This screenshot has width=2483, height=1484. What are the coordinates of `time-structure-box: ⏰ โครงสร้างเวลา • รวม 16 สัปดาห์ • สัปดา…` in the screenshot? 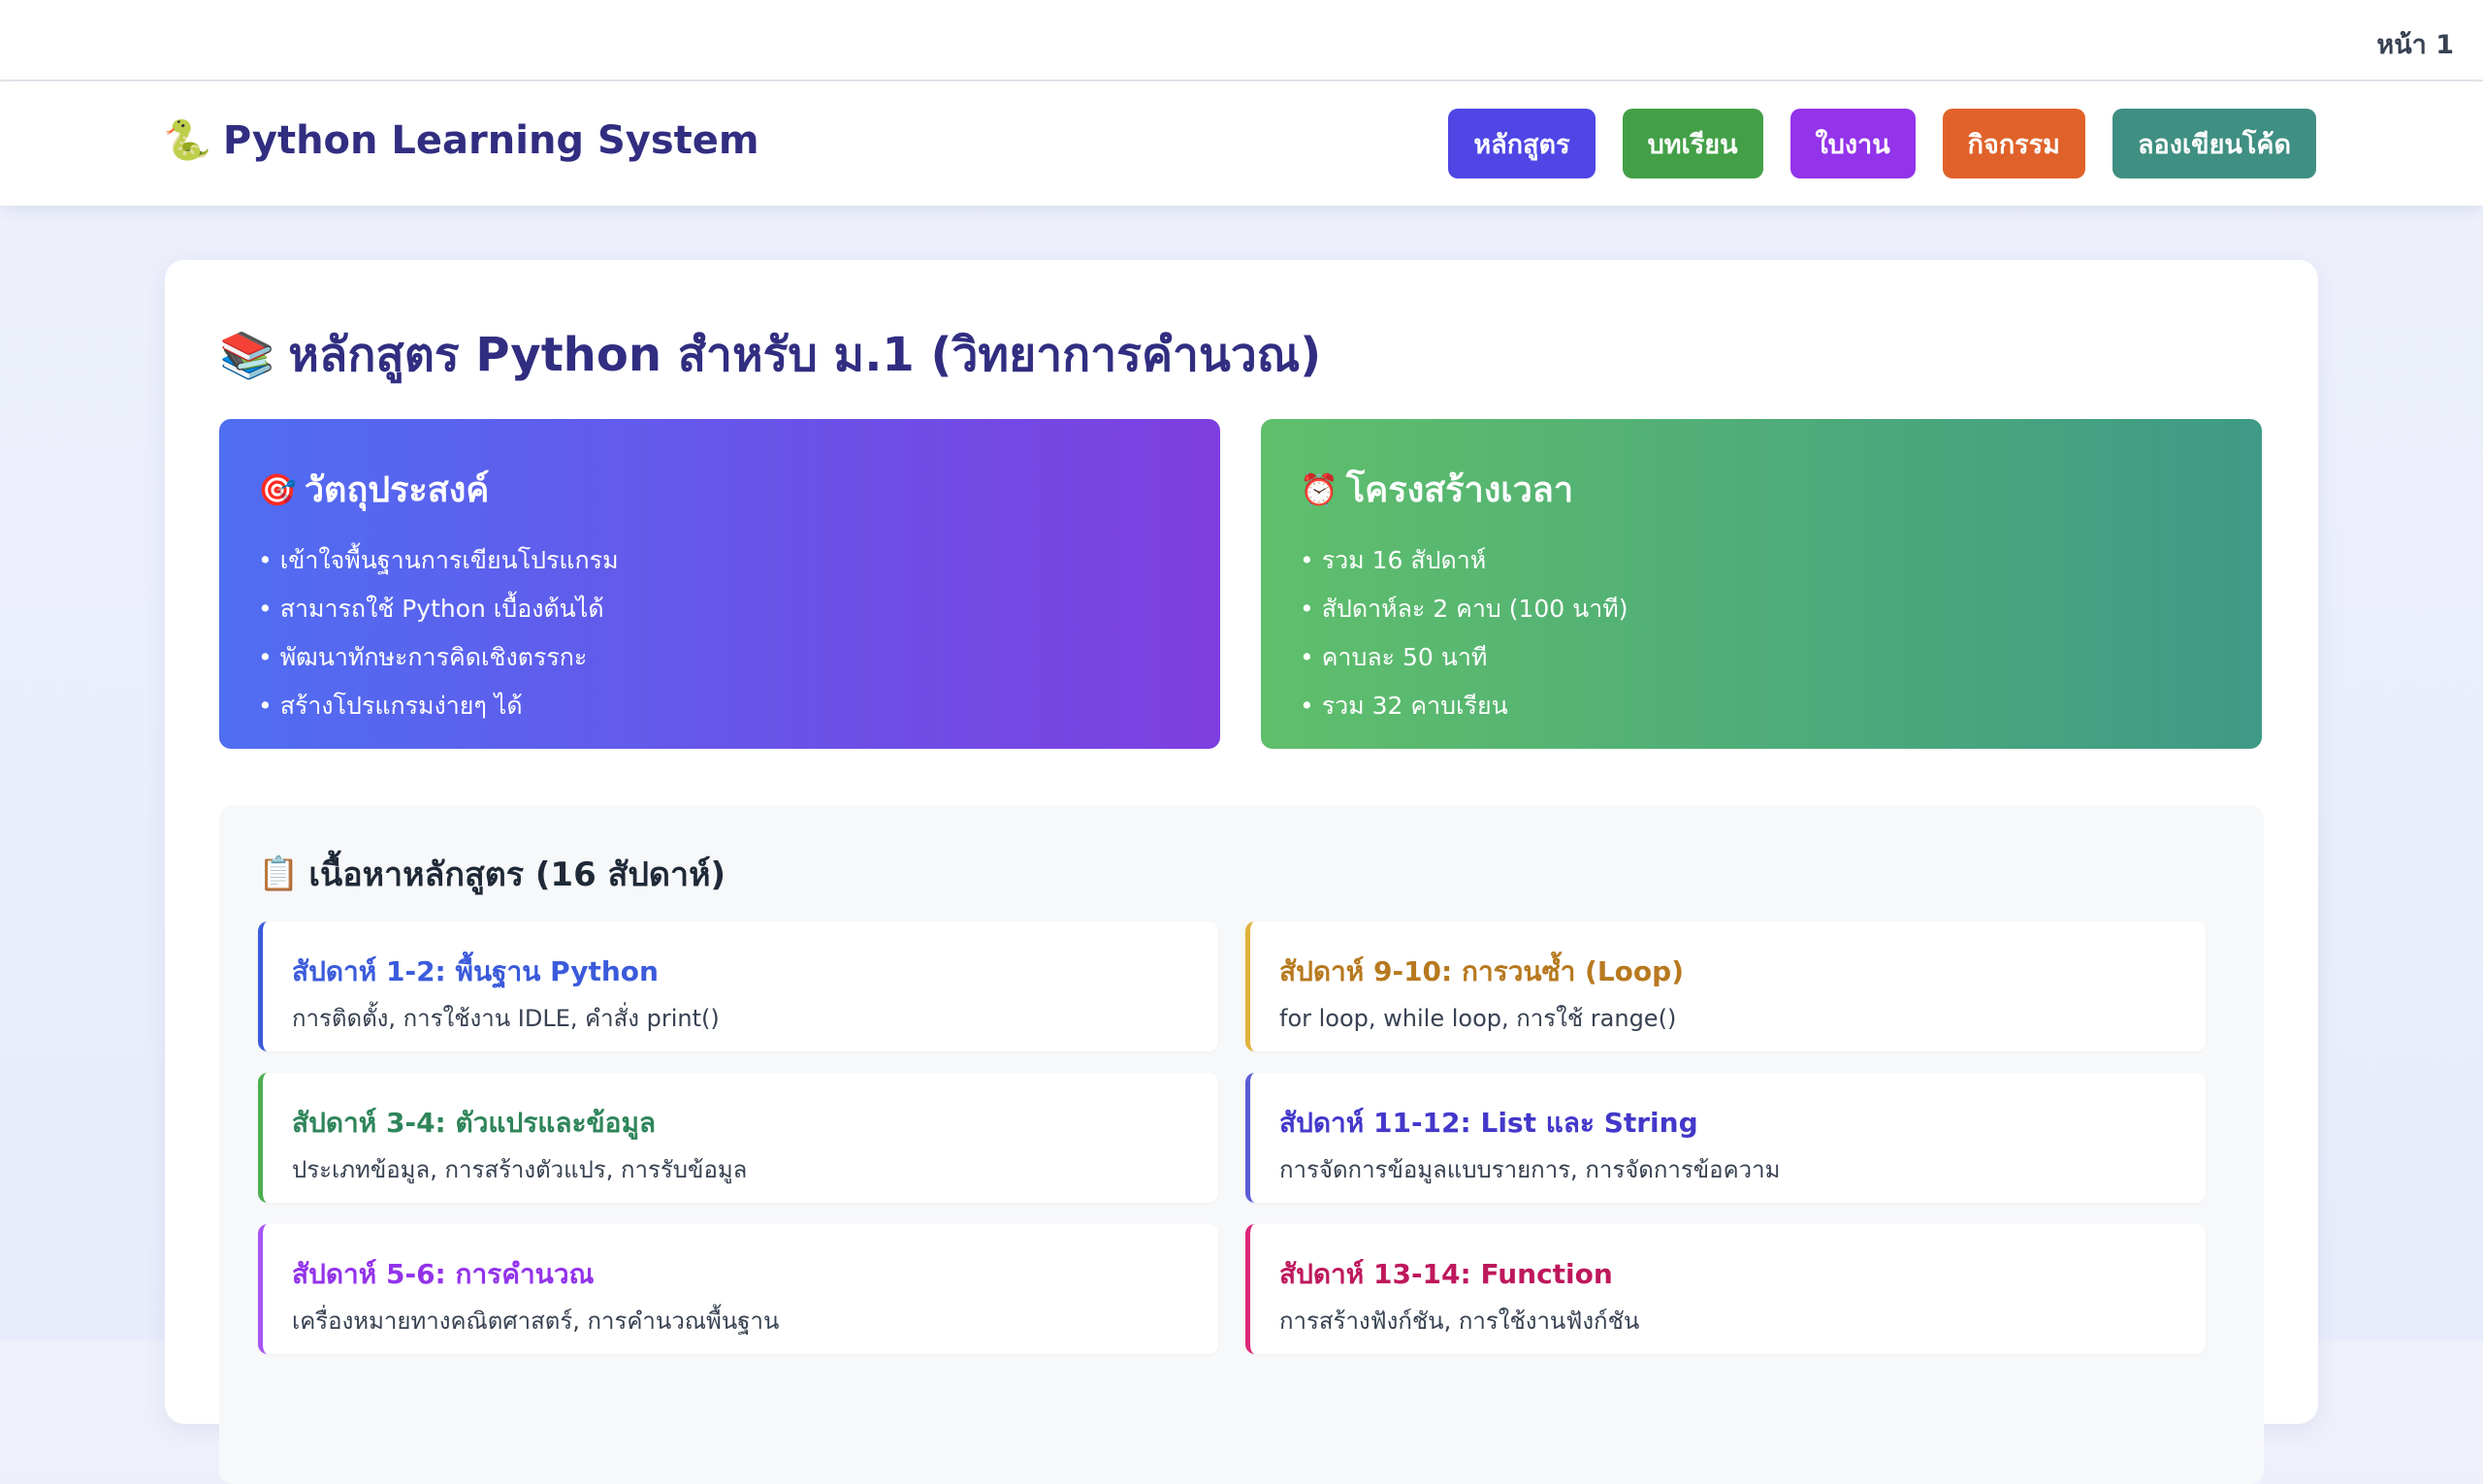 It's located at (1762, 584).